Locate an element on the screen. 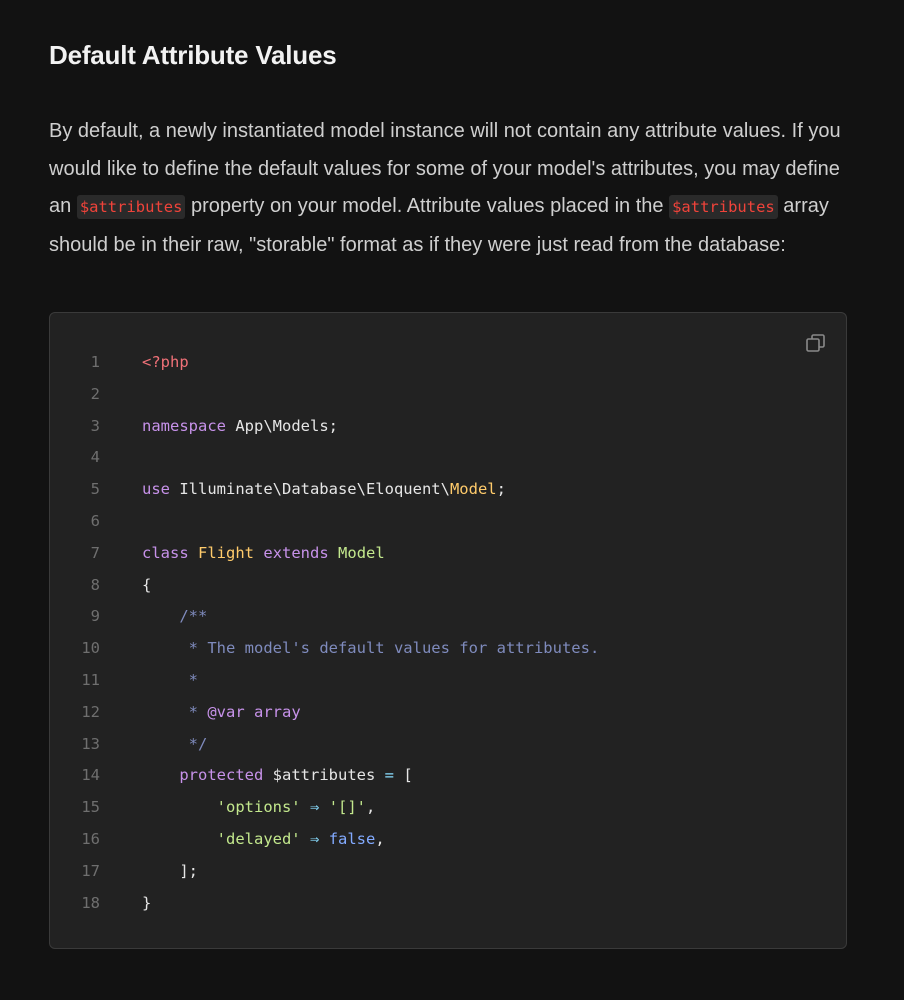  code-line: 11 * is located at coordinates (448, 681).